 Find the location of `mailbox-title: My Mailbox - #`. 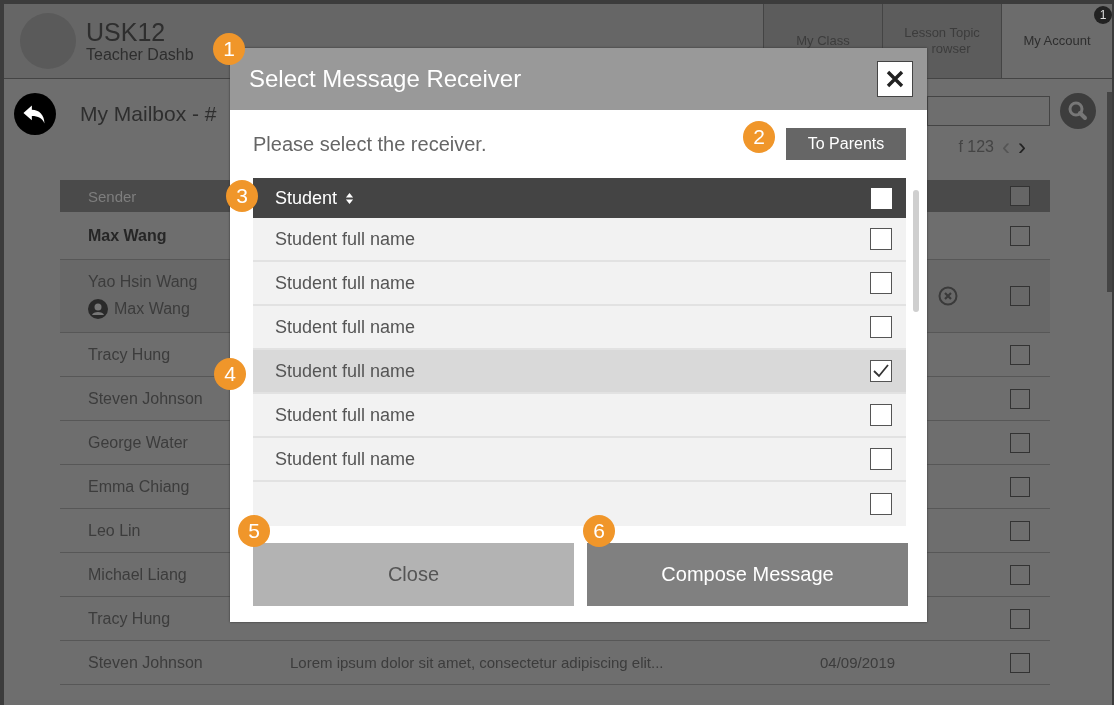

mailbox-title: My Mailbox - # is located at coordinates (148, 114).